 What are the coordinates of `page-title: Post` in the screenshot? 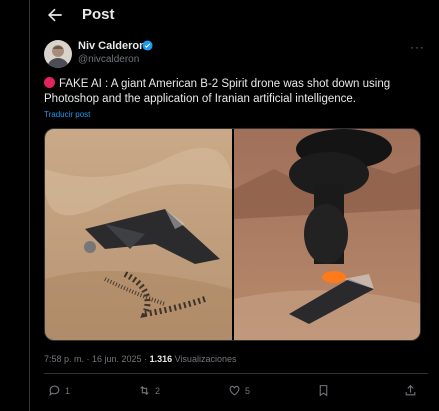 It's located at (98, 14).